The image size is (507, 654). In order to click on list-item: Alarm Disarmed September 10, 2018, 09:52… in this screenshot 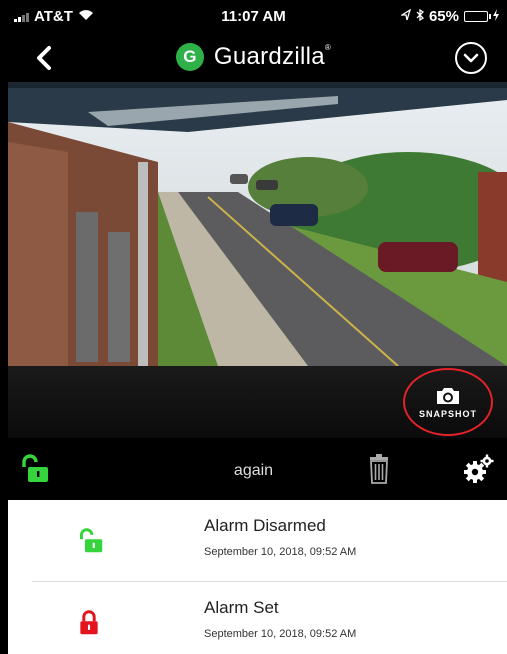, I will do `click(257, 541)`.